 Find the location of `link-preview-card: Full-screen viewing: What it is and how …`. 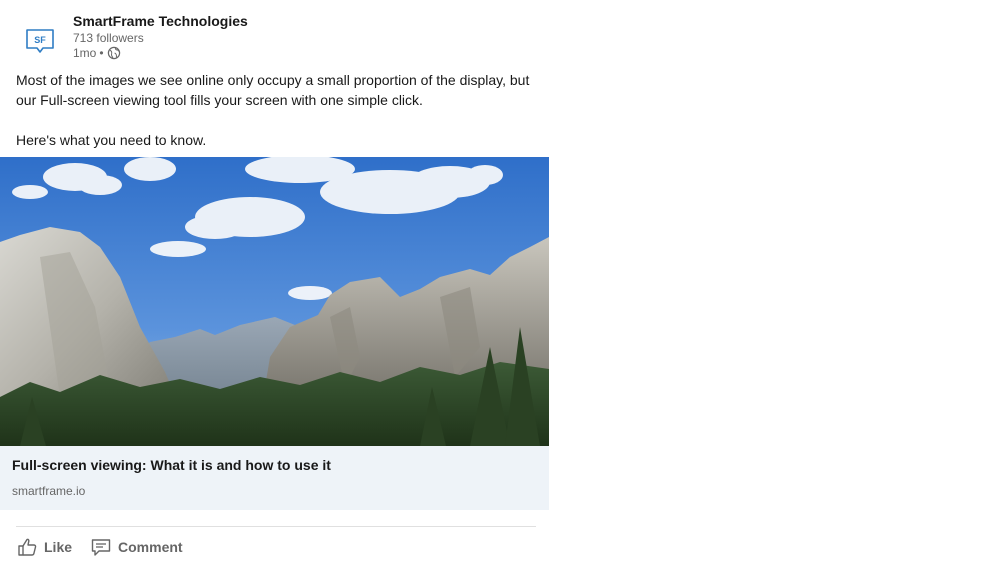

link-preview-card: Full-screen viewing: What it is and how … is located at coordinates (274, 478).